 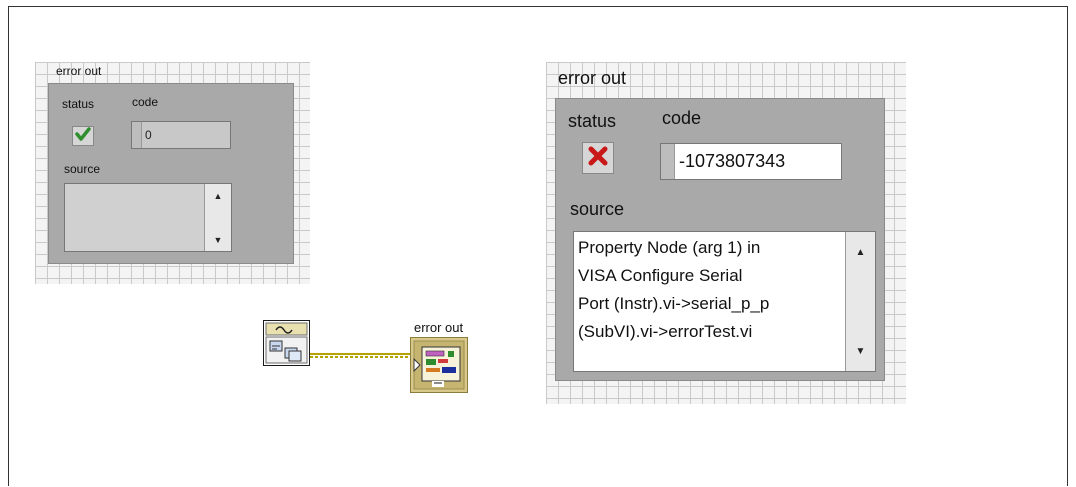 What do you see at coordinates (860, 301) in the screenshot?
I see `right-source-scrollbar: ▲ ▼` at bounding box center [860, 301].